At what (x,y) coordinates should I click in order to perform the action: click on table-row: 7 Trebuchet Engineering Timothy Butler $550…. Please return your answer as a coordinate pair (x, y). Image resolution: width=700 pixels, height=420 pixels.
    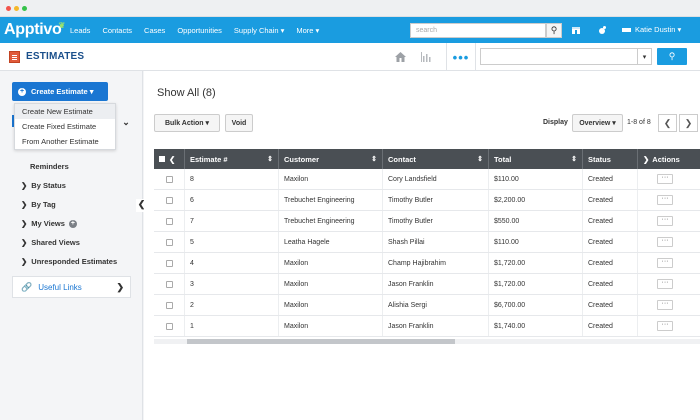
    Looking at the image, I should click on (427, 221).